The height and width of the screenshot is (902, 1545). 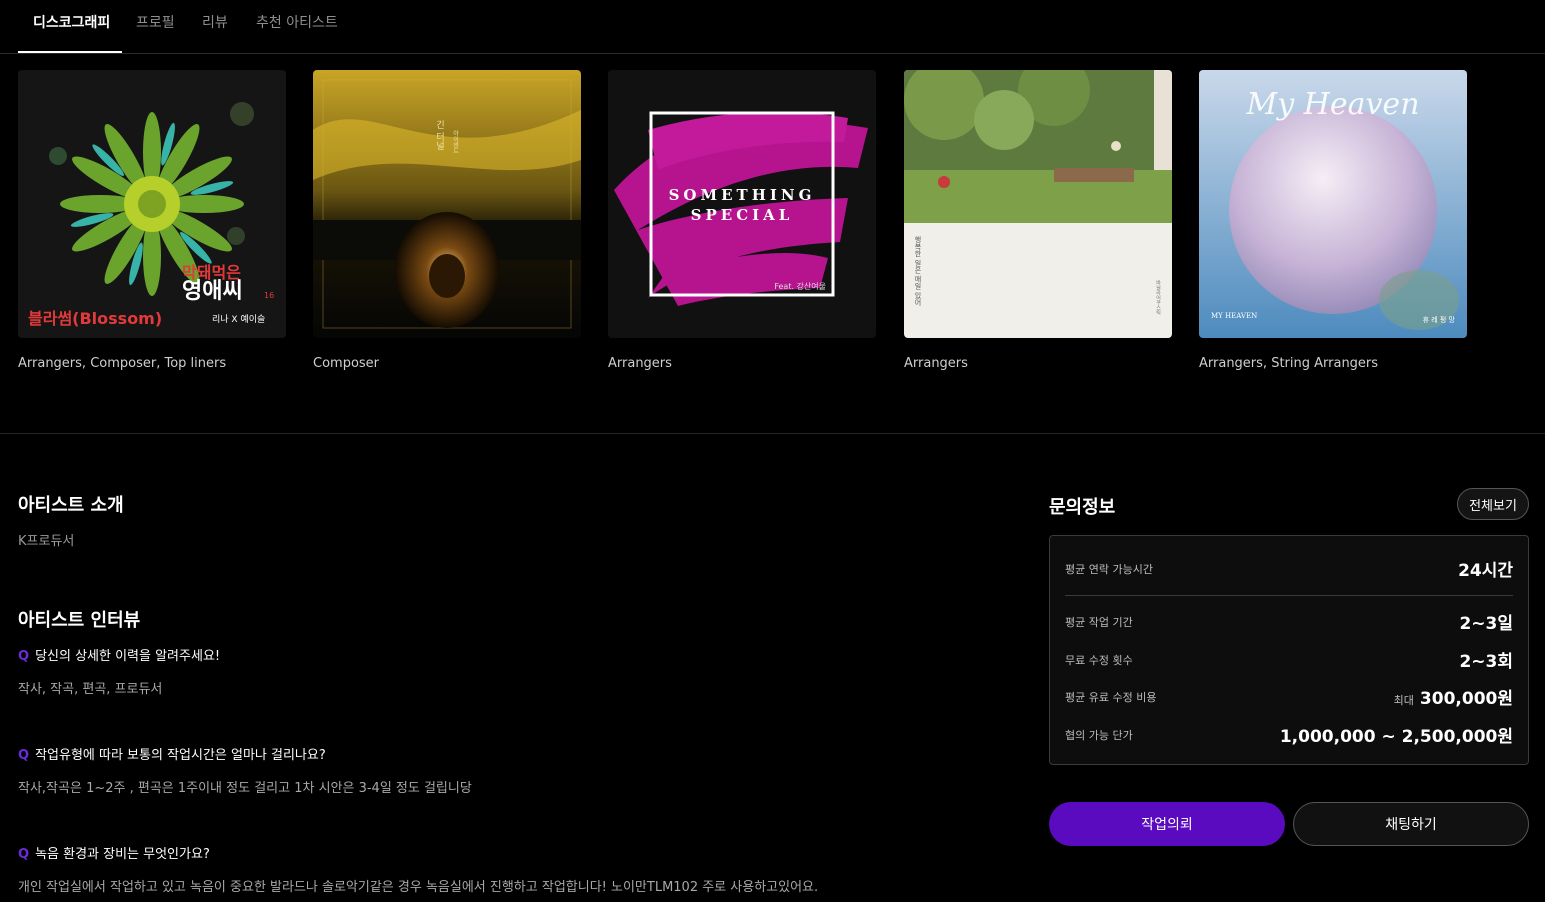 What do you see at coordinates (1109, 569) in the screenshot?
I see `contact-label: 평균 연락 가능시간` at bounding box center [1109, 569].